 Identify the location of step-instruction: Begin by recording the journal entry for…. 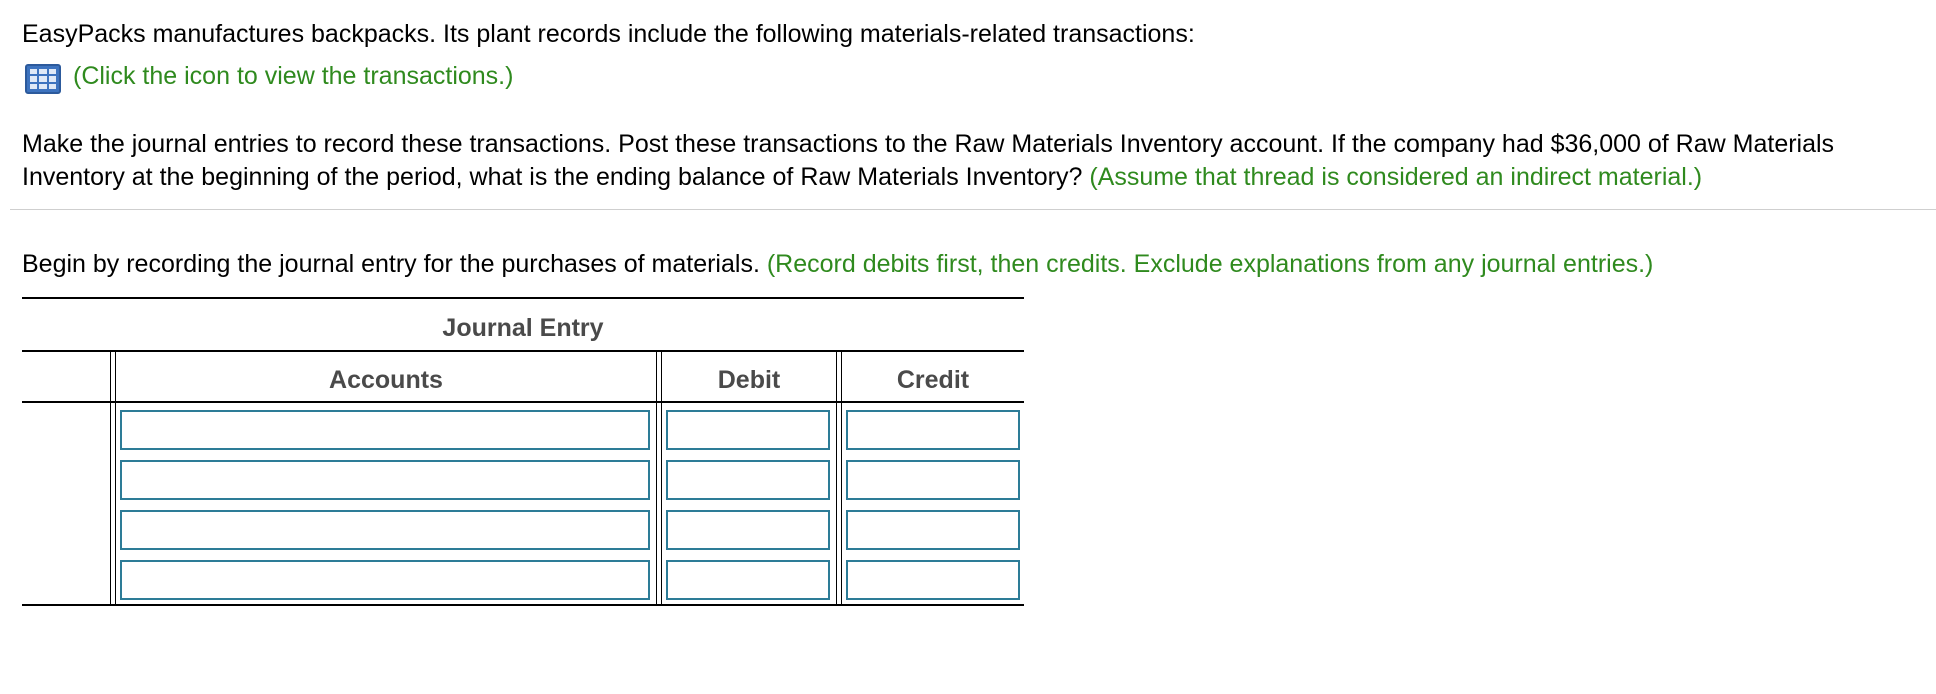
(837, 264).